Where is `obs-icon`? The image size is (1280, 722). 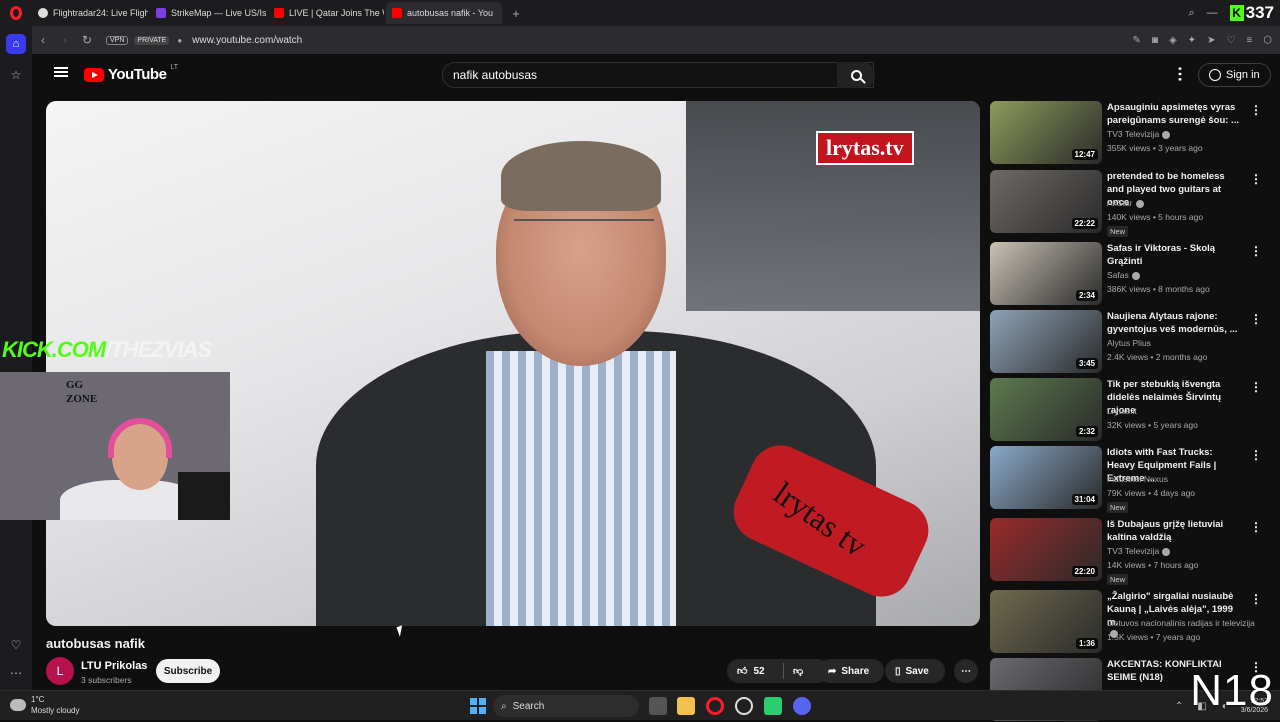 obs-icon is located at coordinates (744, 706).